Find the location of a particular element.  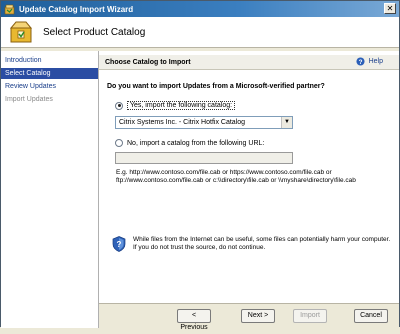

help-link: ? Help is located at coordinates (369, 61).